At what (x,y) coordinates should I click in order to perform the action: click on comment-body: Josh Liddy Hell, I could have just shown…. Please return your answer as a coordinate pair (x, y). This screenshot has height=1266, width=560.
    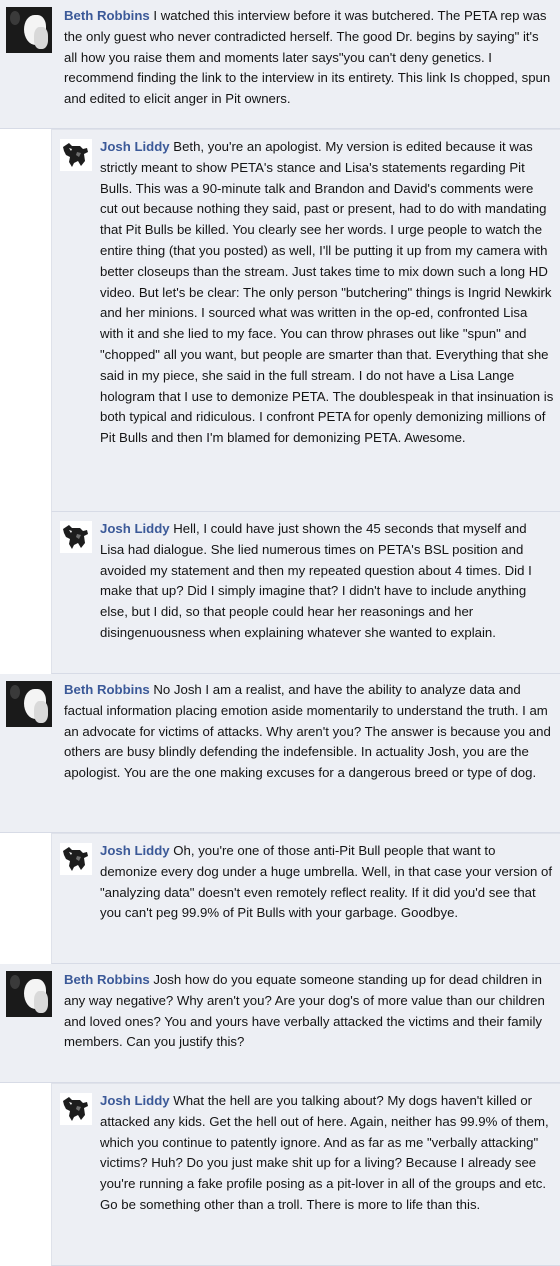
    Looking at the image, I should click on (327, 593).